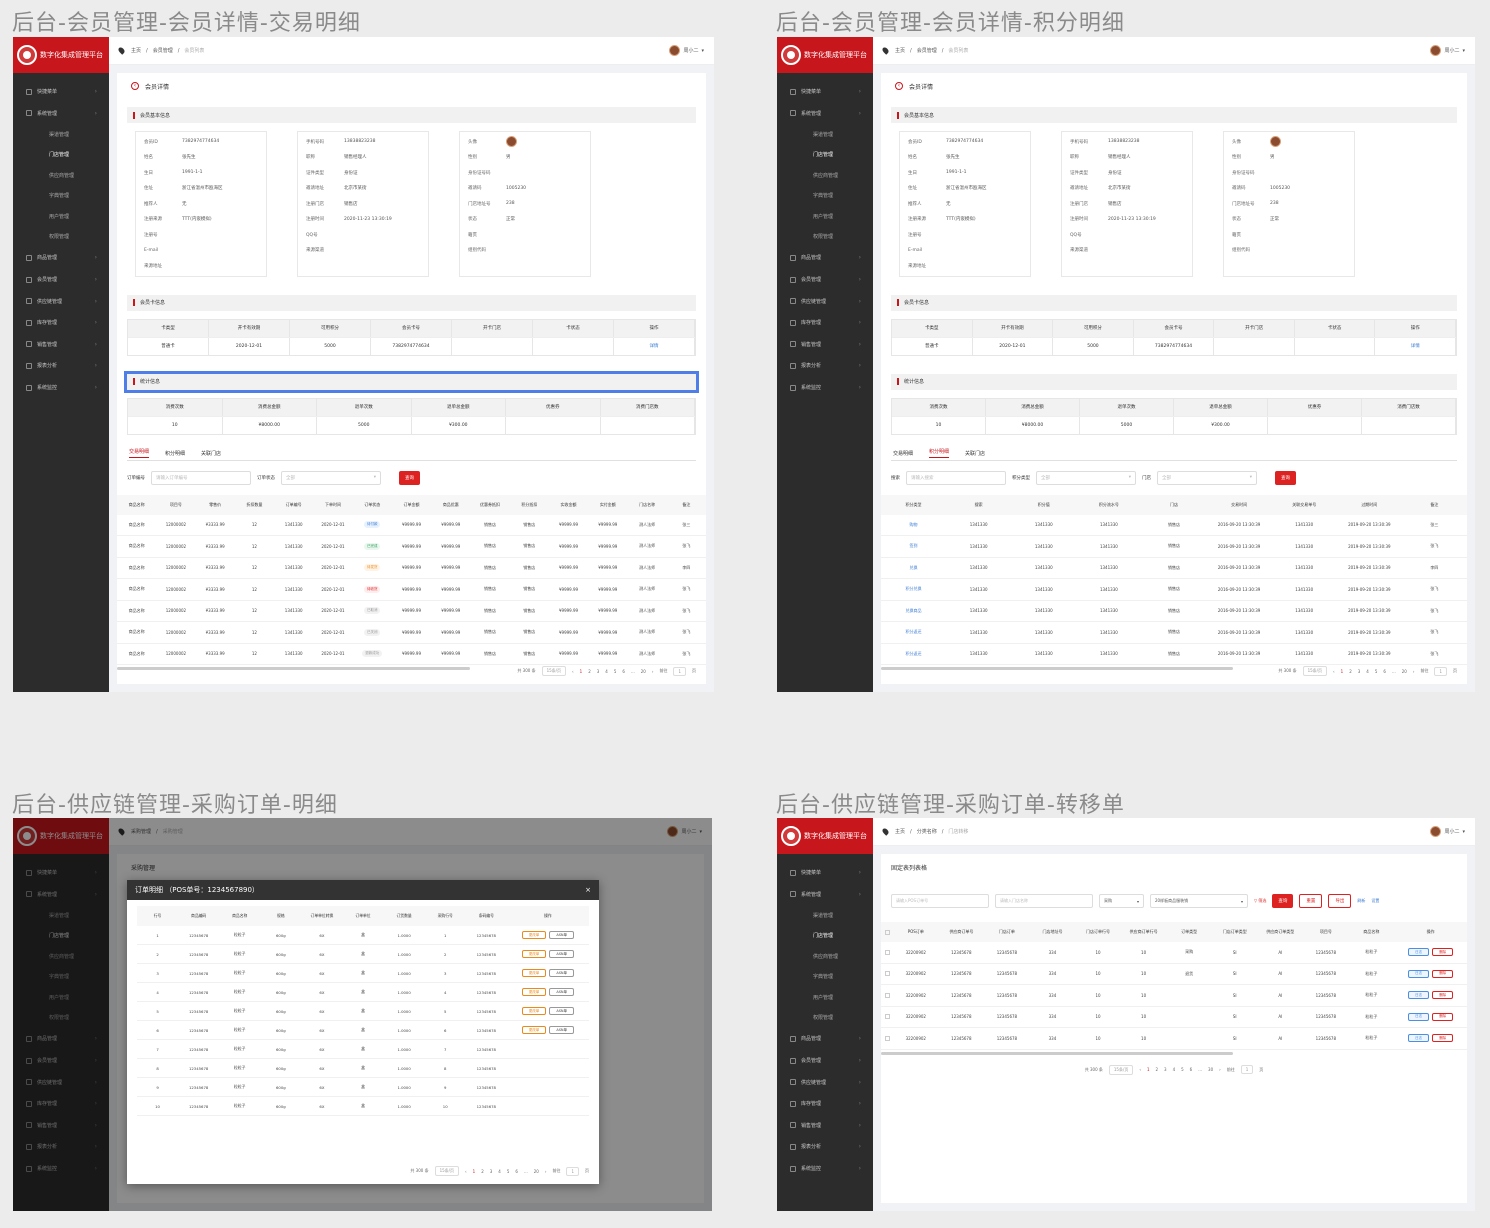 This screenshot has width=1490, height=1228. Describe the element at coordinates (914, 568) in the screenshot. I see `points-type-link: 兑换` at that location.